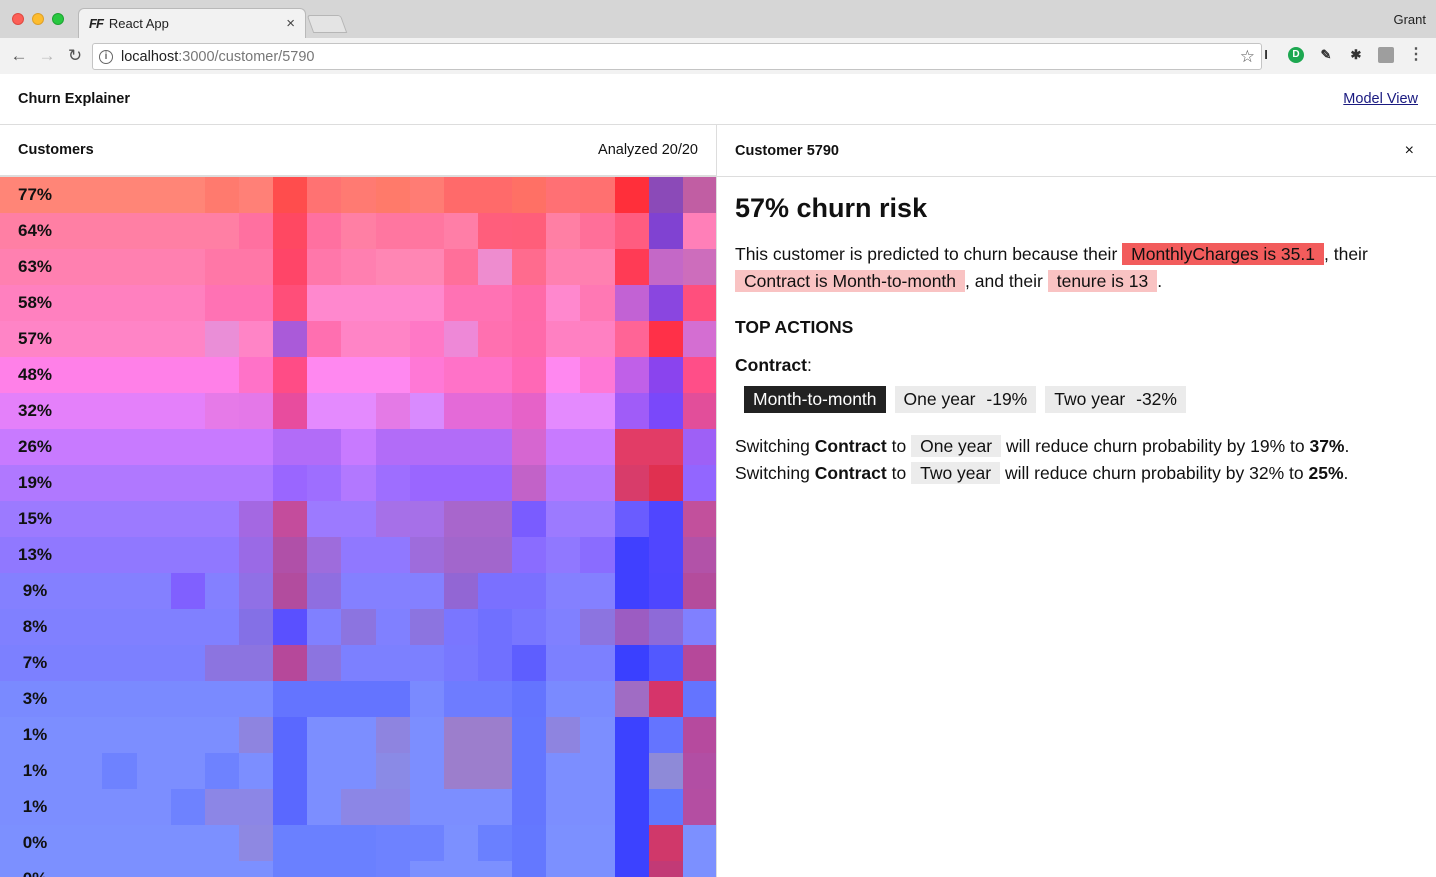  Describe the element at coordinates (1346, 254) in the screenshot. I see `explain-sep-1: , their` at that location.